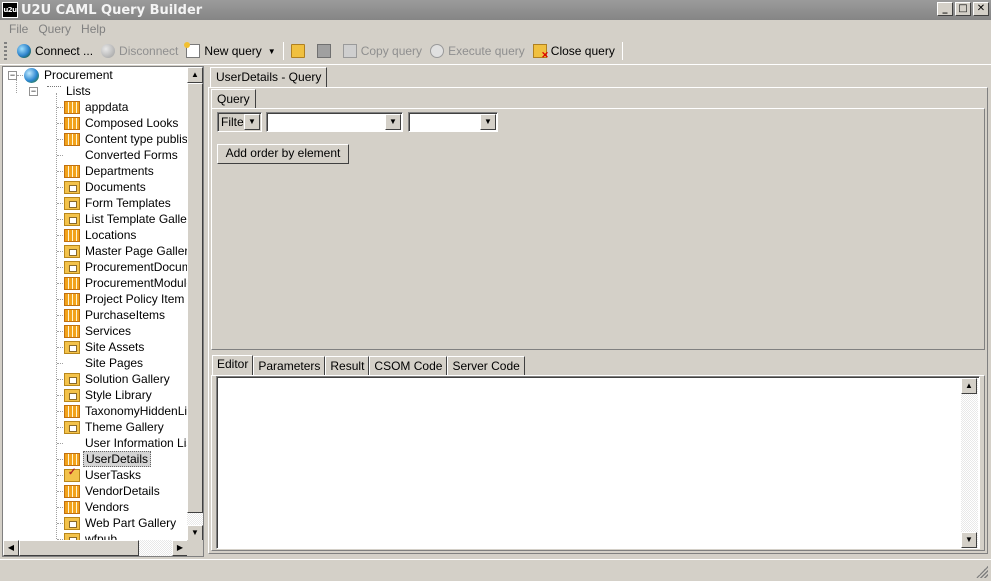 The image size is (991, 581). Describe the element at coordinates (272, 51) in the screenshot. I see `new-query-dropdown-icon: ▼` at that location.